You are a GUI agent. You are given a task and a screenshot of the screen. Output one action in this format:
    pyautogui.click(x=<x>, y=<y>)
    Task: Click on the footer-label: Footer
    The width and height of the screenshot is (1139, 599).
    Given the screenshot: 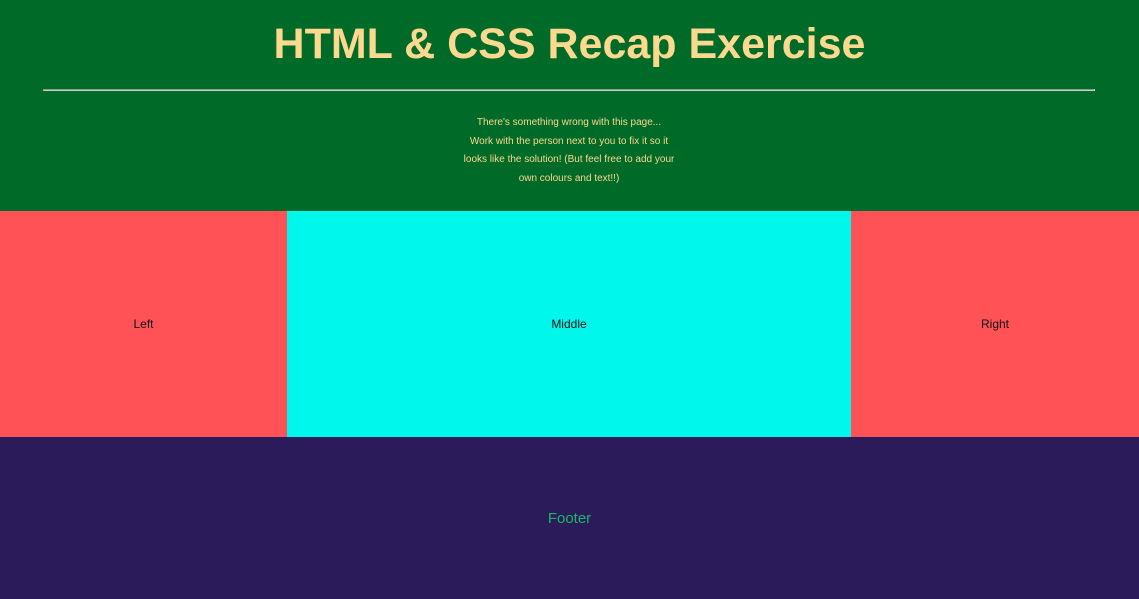 What is the action you would take?
    pyautogui.click(x=569, y=518)
    